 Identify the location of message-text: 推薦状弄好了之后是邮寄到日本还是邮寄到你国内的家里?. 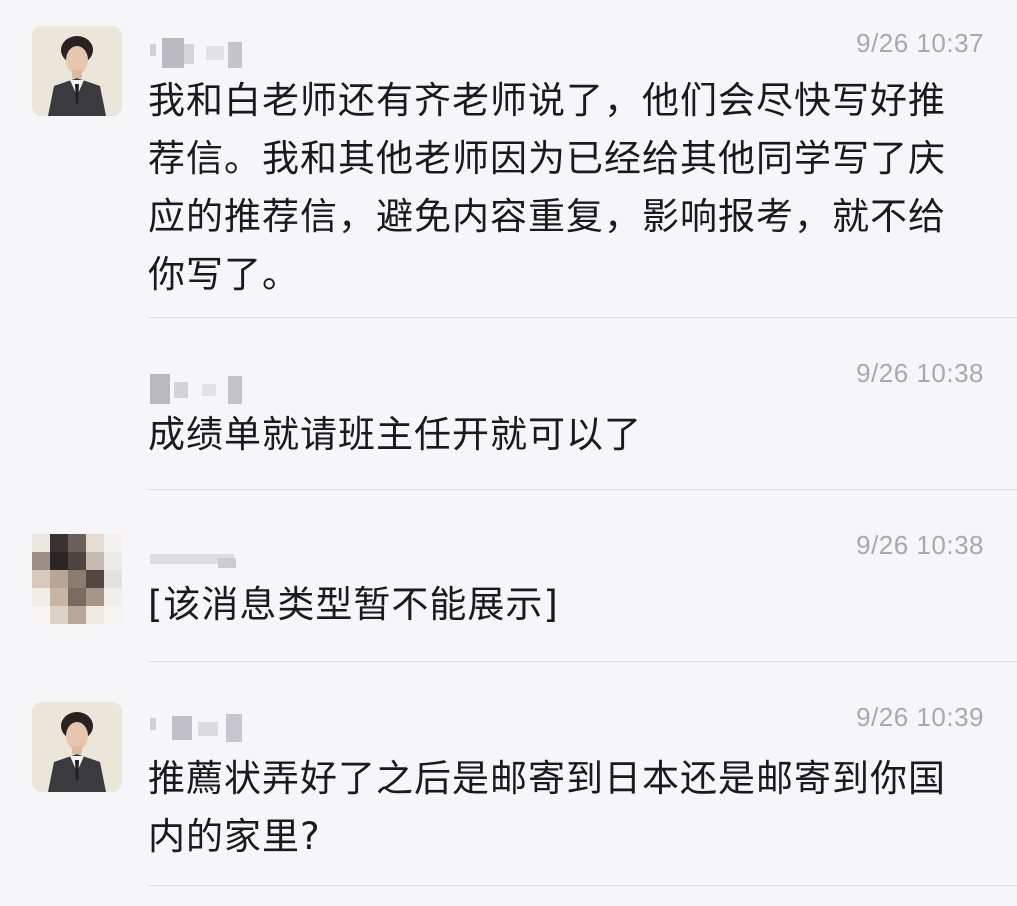
(547, 807).